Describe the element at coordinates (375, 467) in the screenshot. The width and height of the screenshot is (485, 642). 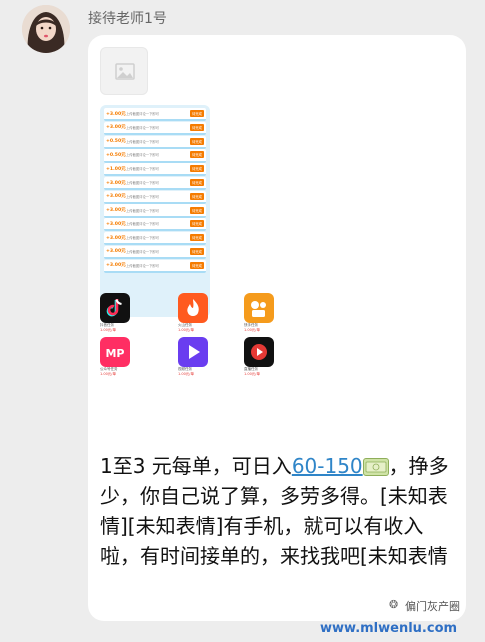
I see `money-emoji-icon` at that location.